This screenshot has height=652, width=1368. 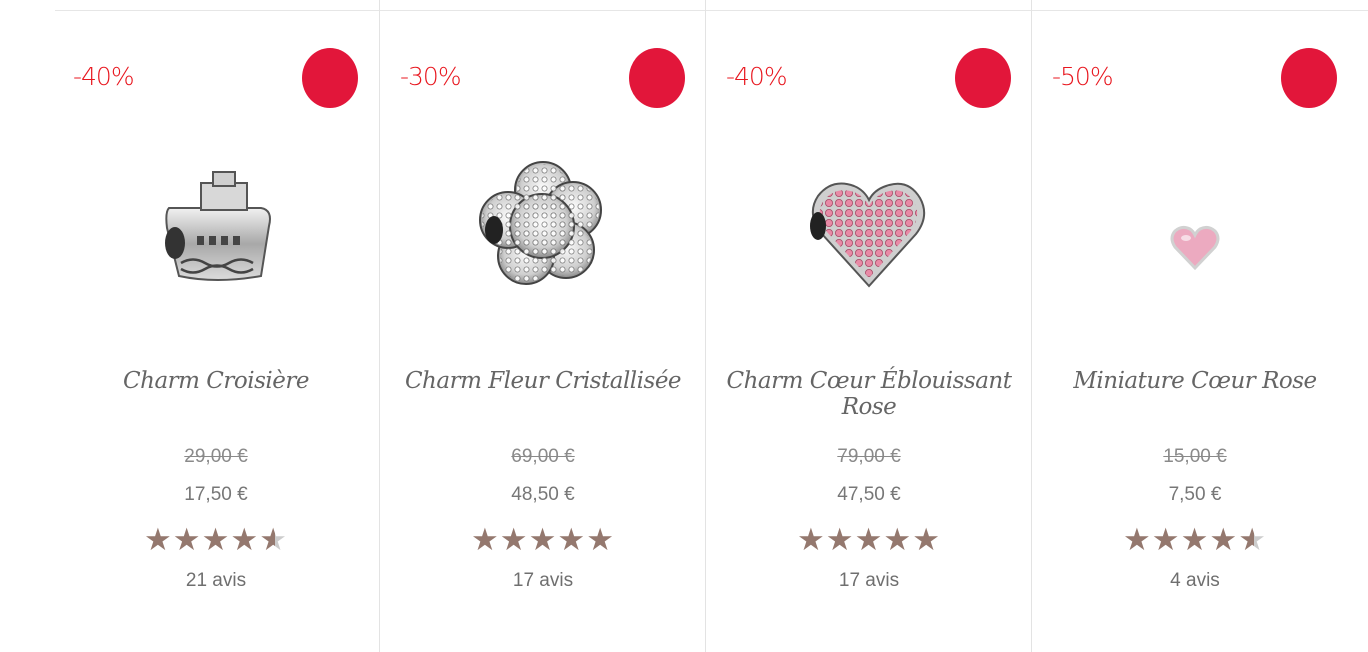 What do you see at coordinates (216, 494) in the screenshot?
I see `sale-price: 17,50 €` at bounding box center [216, 494].